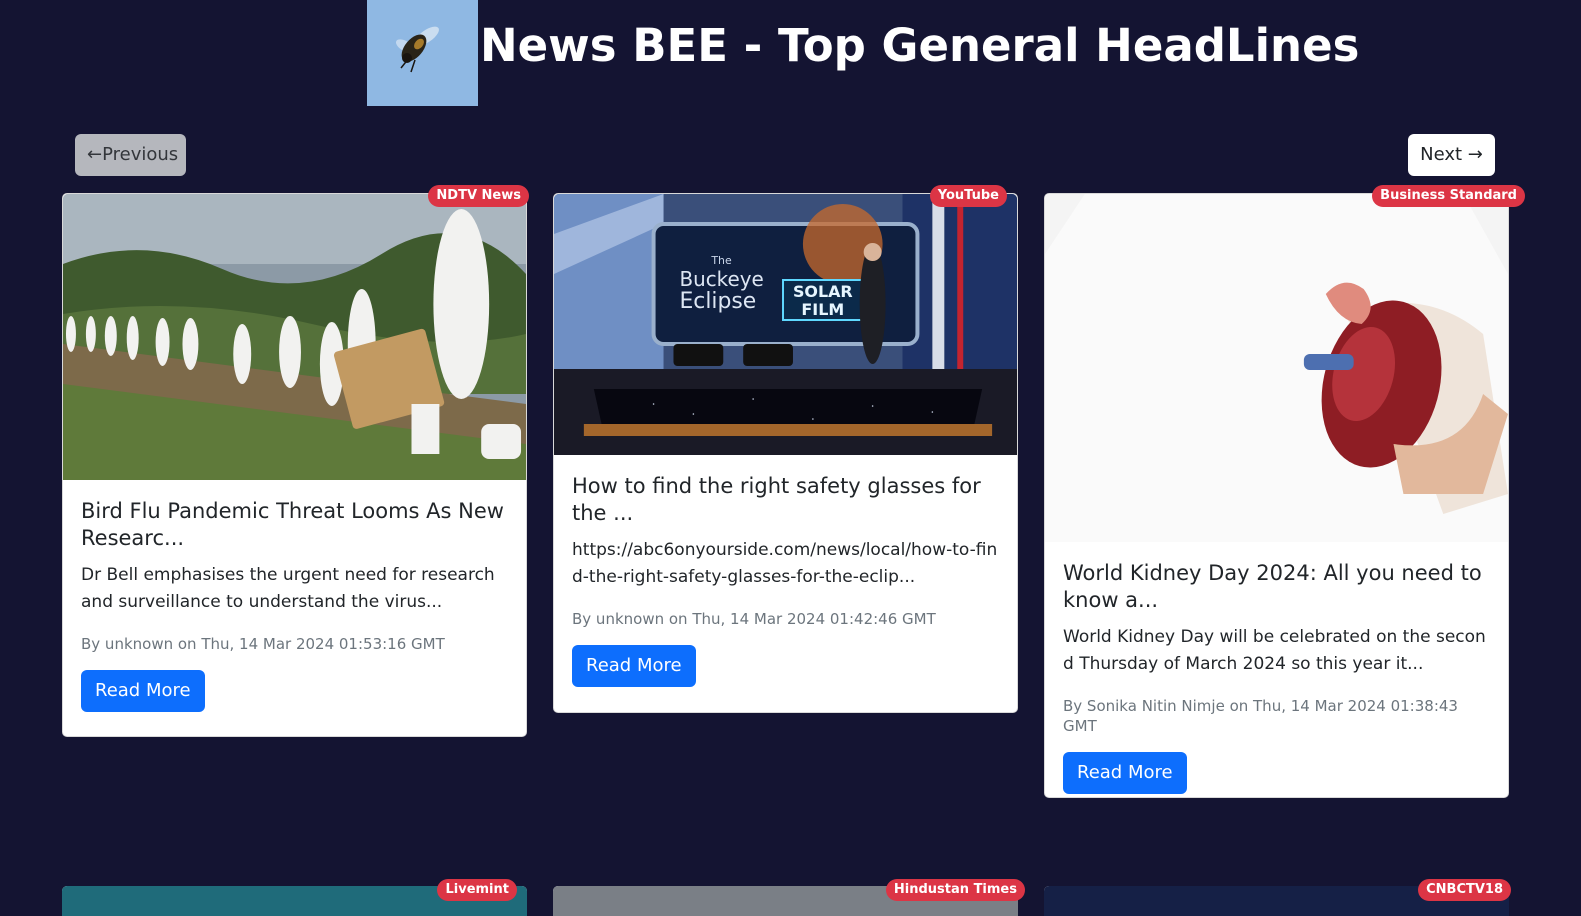 This screenshot has height=916, width=1581. What do you see at coordinates (1451, 155) in the screenshot?
I see `next-button: Next →` at bounding box center [1451, 155].